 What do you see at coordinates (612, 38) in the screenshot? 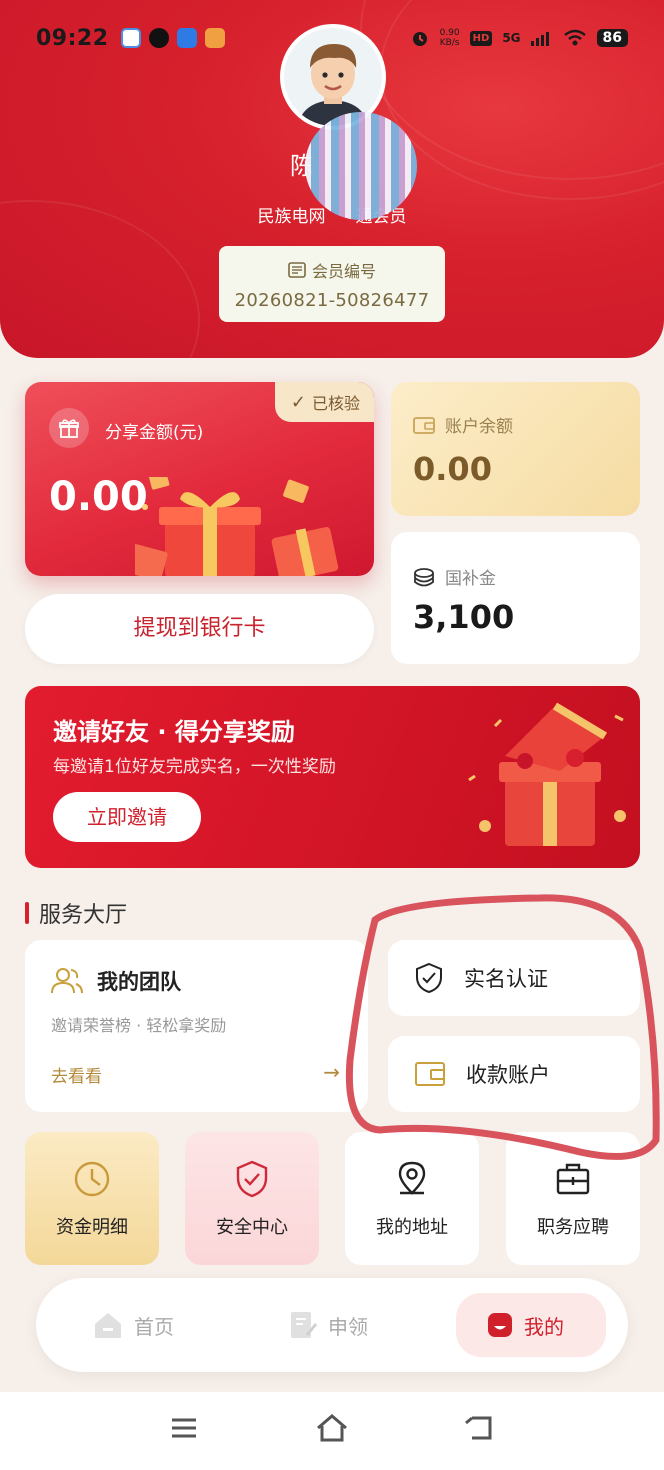
I see `battery-level: 86` at bounding box center [612, 38].